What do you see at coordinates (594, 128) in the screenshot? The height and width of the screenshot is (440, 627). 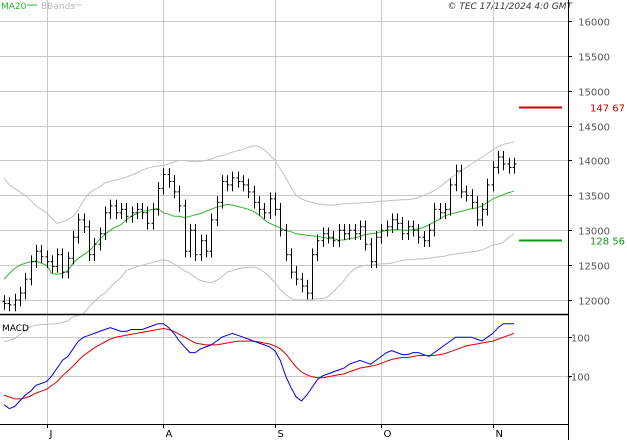 I see `price-tick-label: 14500` at bounding box center [594, 128].